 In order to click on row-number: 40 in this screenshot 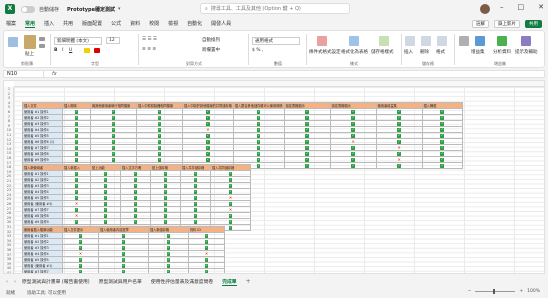, I will do `click(9, 268)`.